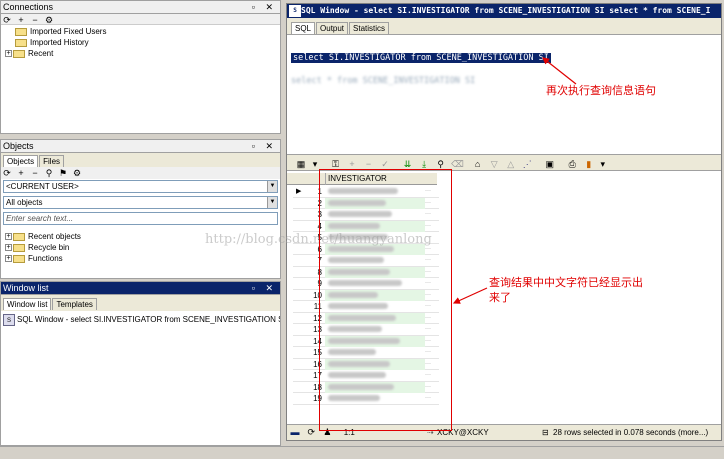  Describe the element at coordinates (140, 303) in the screenshot. I see `window-list-tabs: Window list Templates` at that location.